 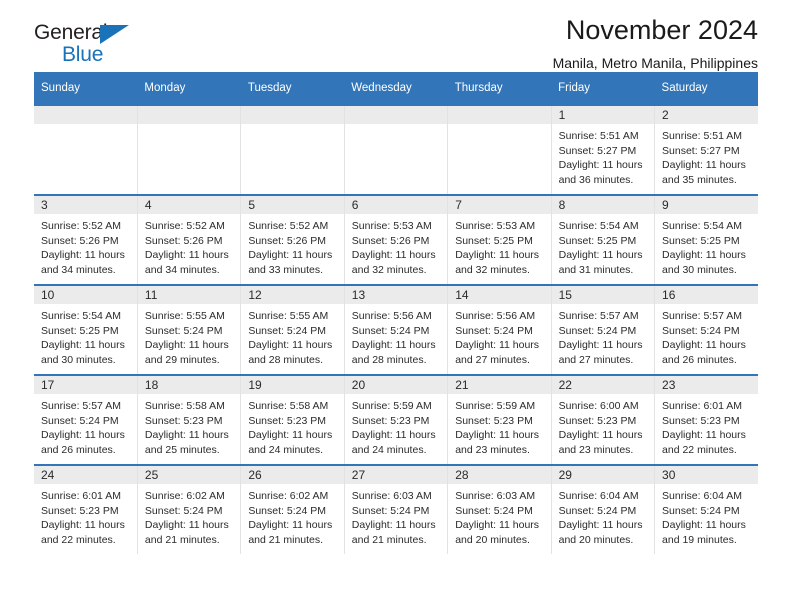 I want to click on daylight-text: Daylight: 11 hours and 32 minutes., so click(x=393, y=262).